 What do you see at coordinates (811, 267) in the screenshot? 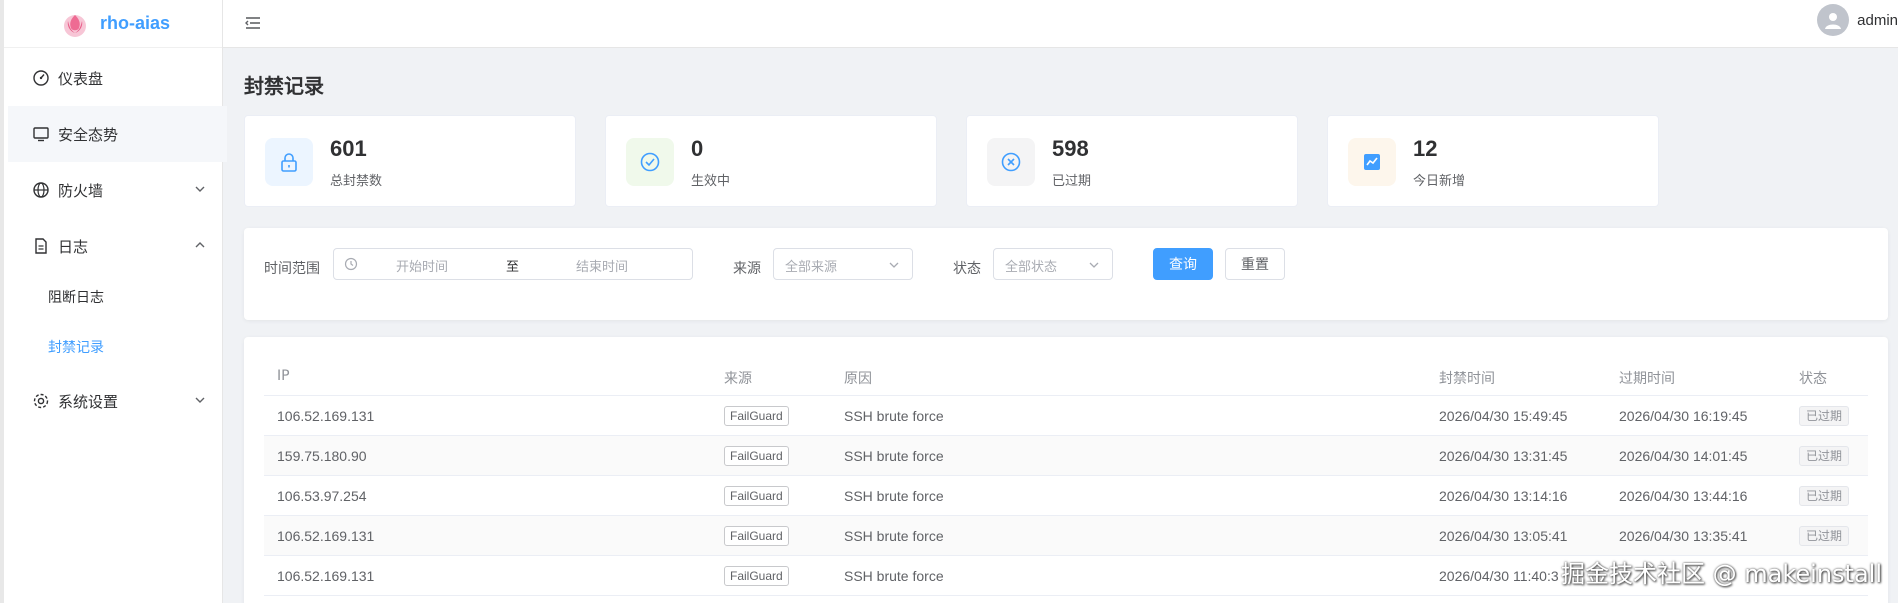
I see `source-select-value: 全部来源` at bounding box center [811, 267].